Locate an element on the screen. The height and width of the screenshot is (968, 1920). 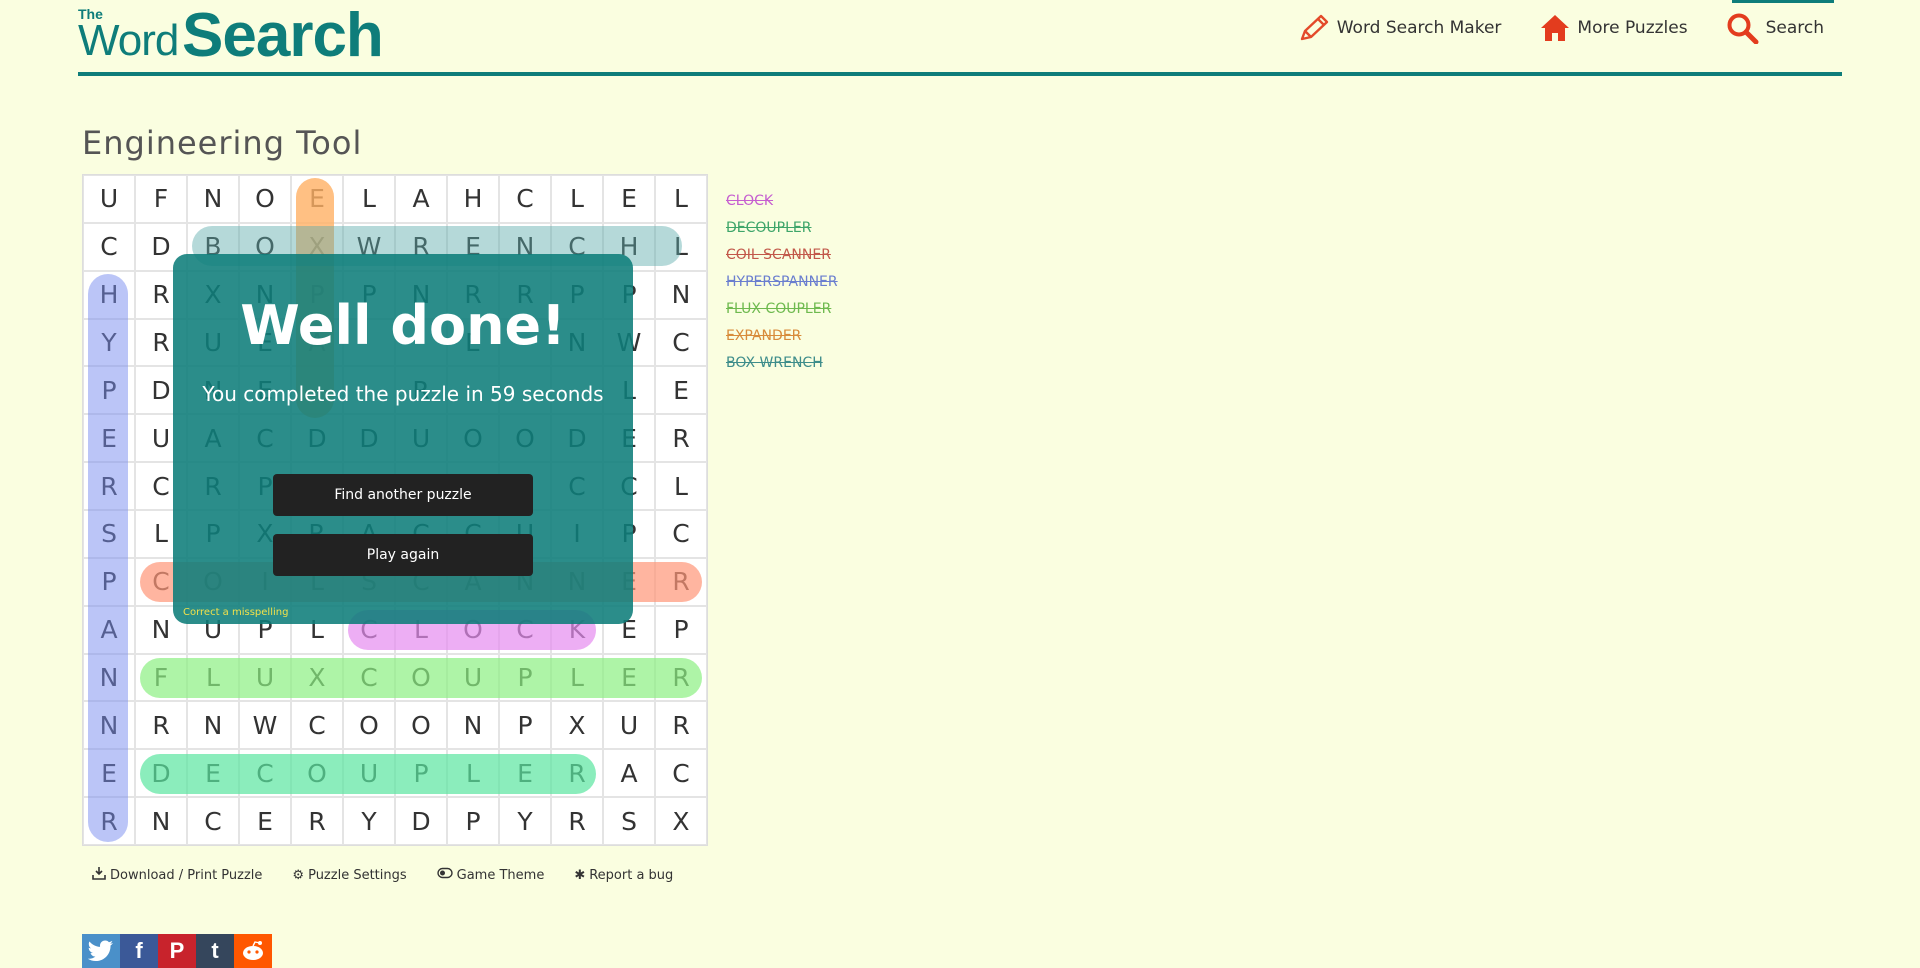
nav-word-search-maker: Word Search Maker is located at coordinates (1399, 28).